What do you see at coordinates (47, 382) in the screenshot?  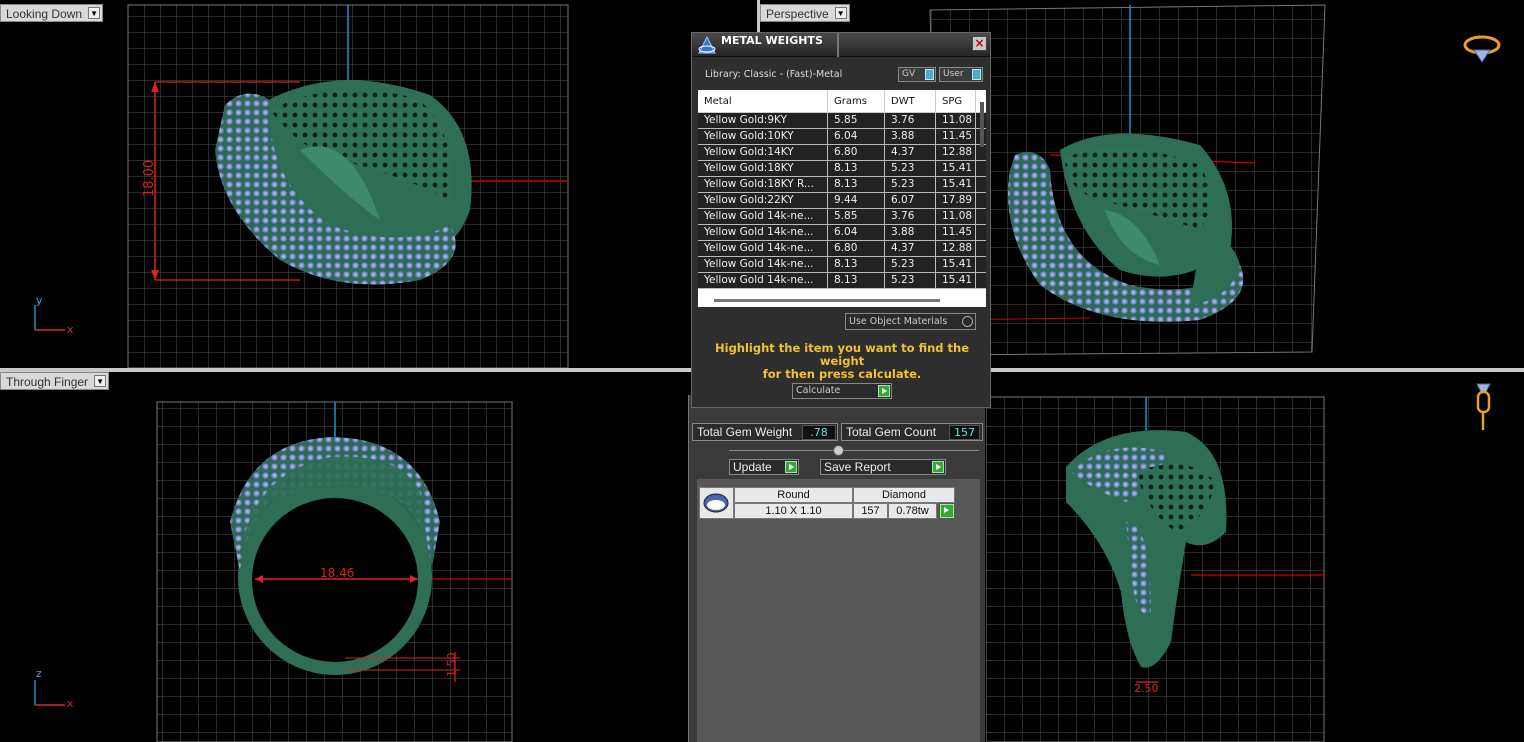 I see `viewport-title-text: Through Finger` at bounding box center [47, 382].